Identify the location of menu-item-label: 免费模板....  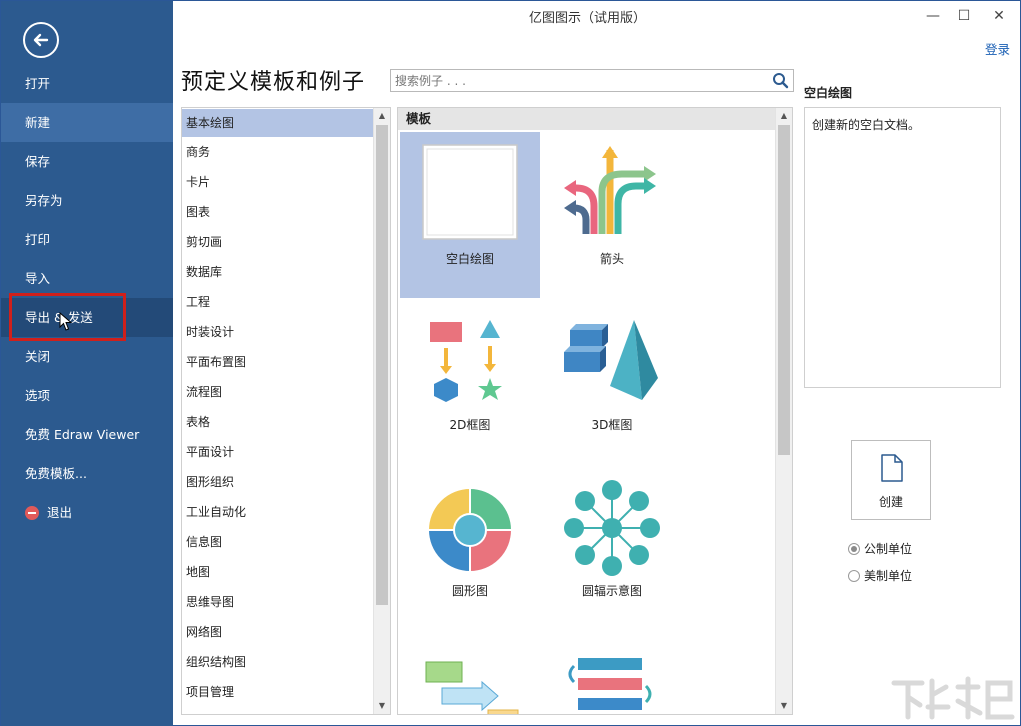
(56, 473).